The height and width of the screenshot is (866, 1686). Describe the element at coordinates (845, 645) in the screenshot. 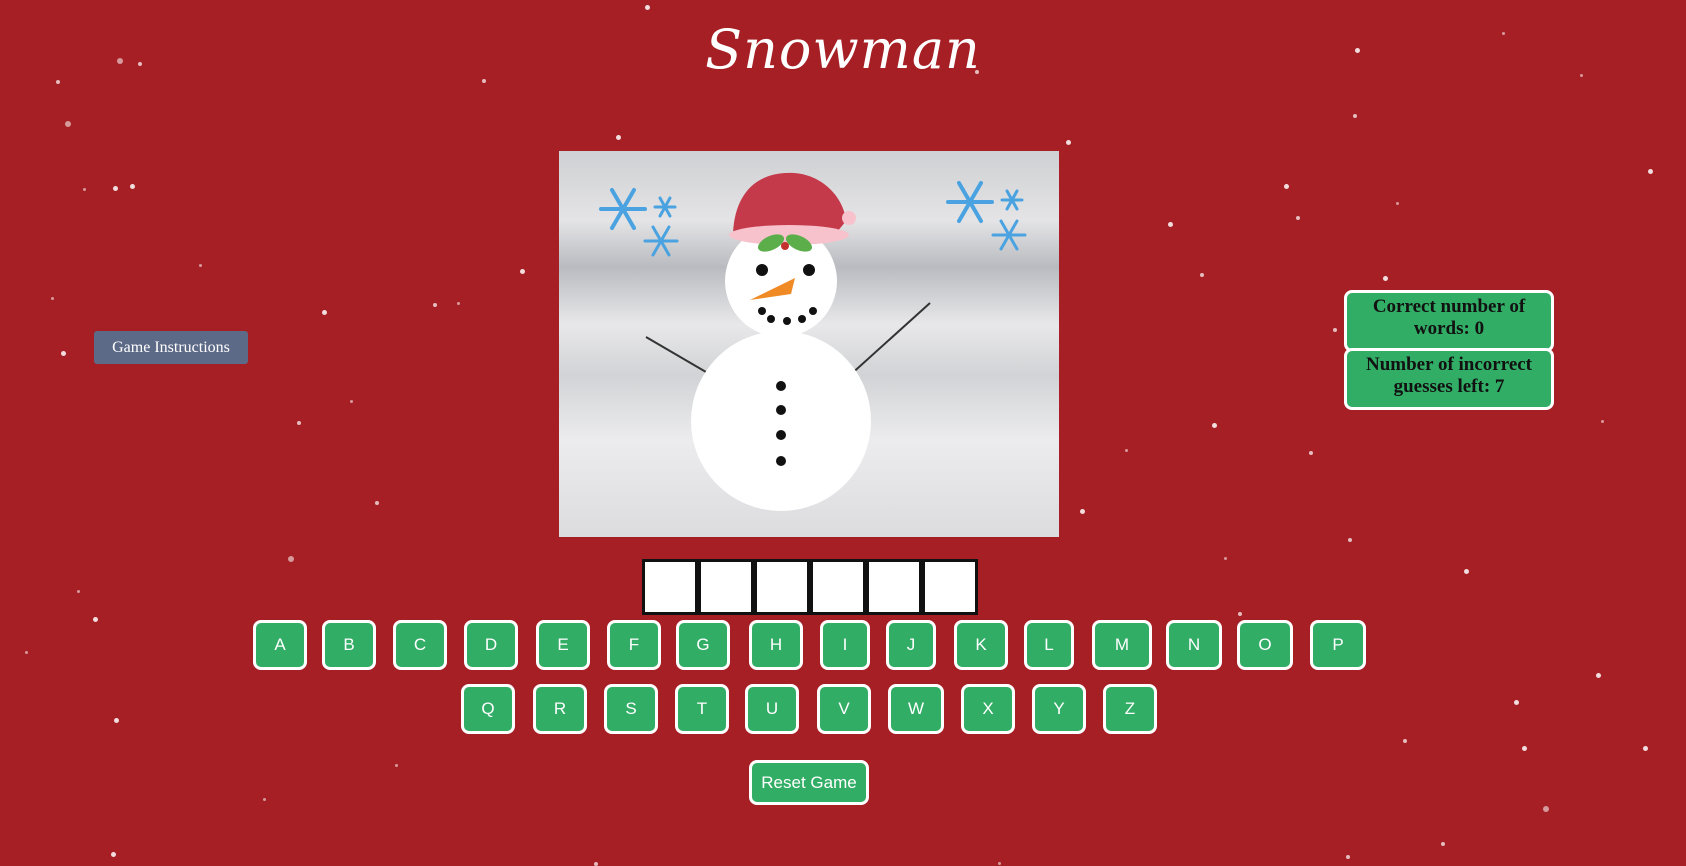

I see `letter-key-i: I` at that location.